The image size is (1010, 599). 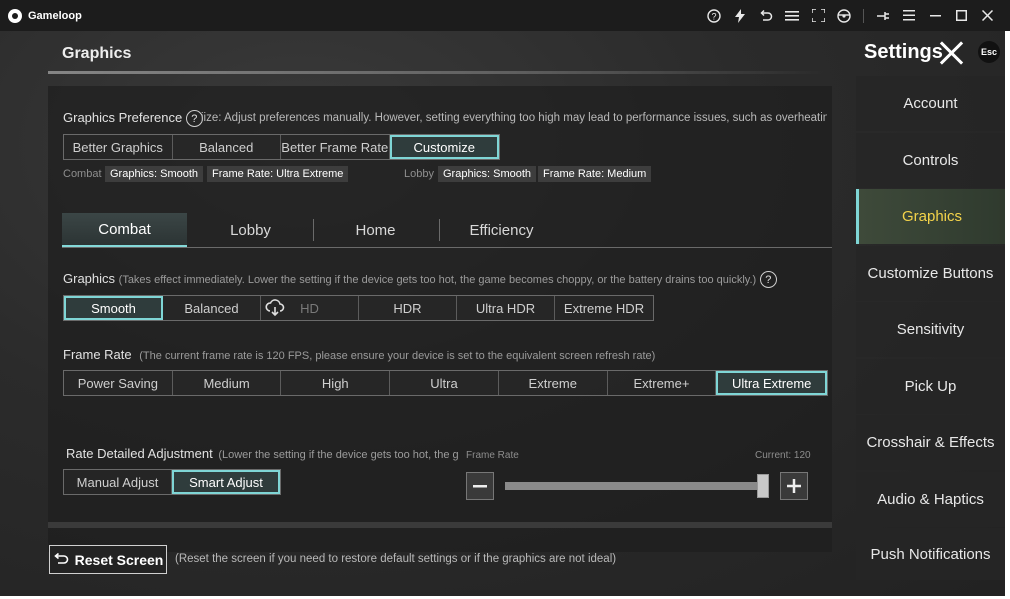 What do you see at coordinates (335, 147) in the screenshot?
I see `preference-better-frame-rate: Better Frame Rate` at bounding box center [335, 147].